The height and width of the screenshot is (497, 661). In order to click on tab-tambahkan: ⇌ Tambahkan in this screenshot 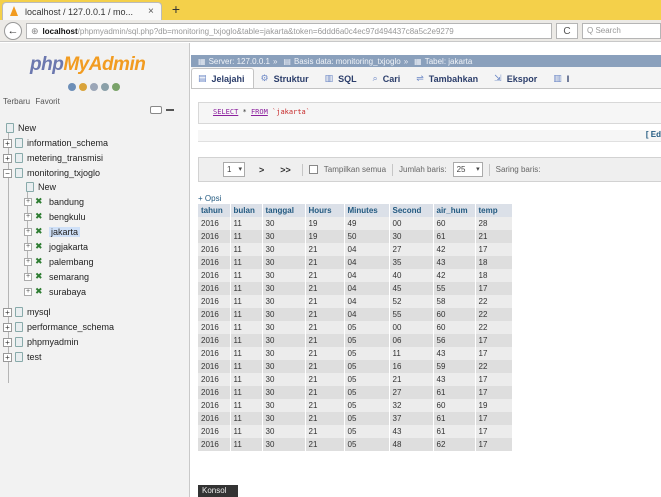, I will do `click(448, 78)`.